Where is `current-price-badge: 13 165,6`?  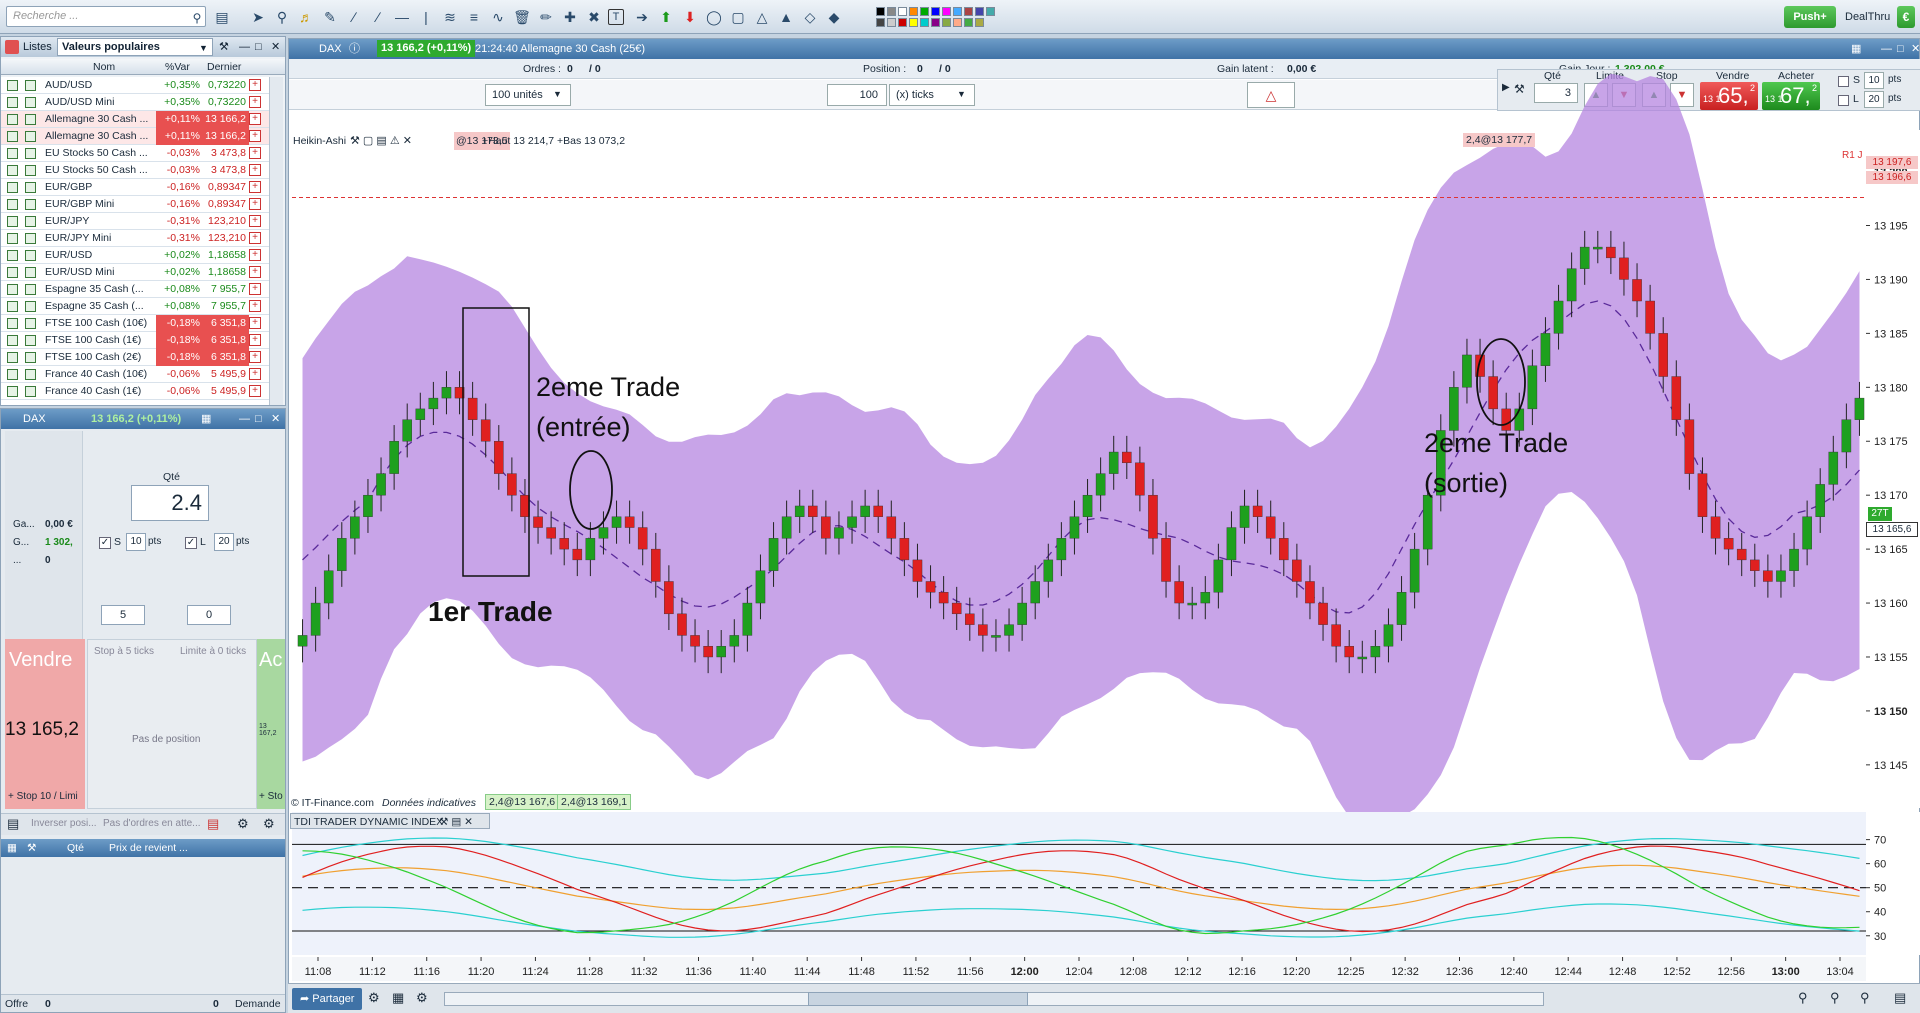
current-price-badge: 13 165,6 is located at coordinates (1892, 529).